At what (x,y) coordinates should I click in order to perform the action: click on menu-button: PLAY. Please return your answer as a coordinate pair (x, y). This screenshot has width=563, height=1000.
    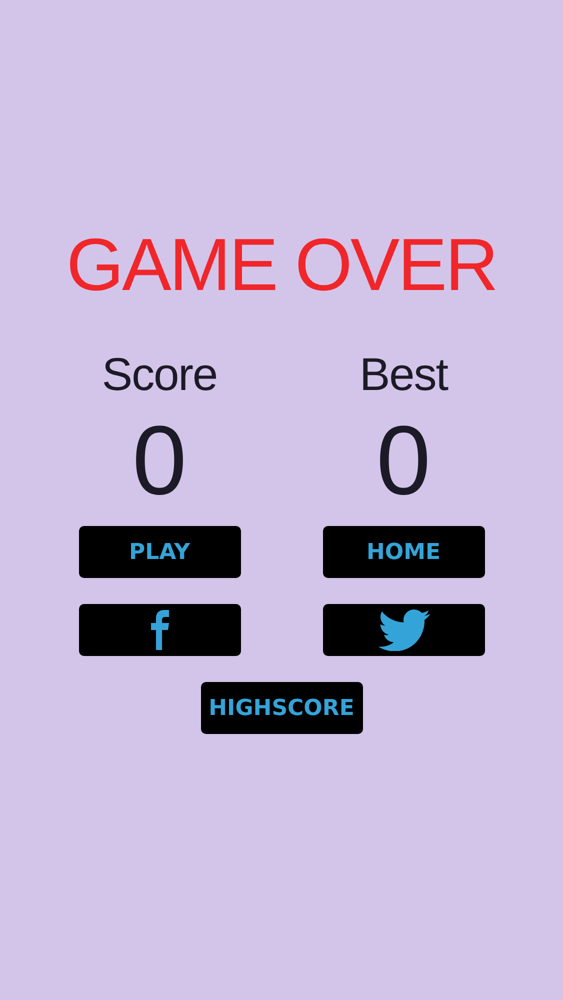
    Looking at the image, I should click on (159, 552).